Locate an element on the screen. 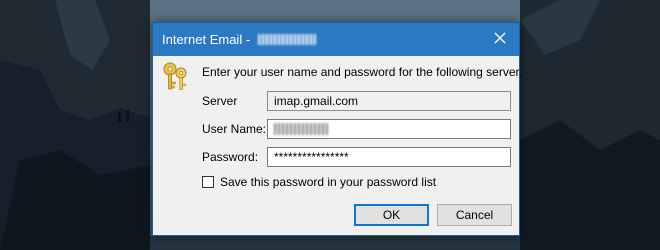 The image size is (660, 250). save-password-label: Save this password in your password list is located at coordinates (328, 182).